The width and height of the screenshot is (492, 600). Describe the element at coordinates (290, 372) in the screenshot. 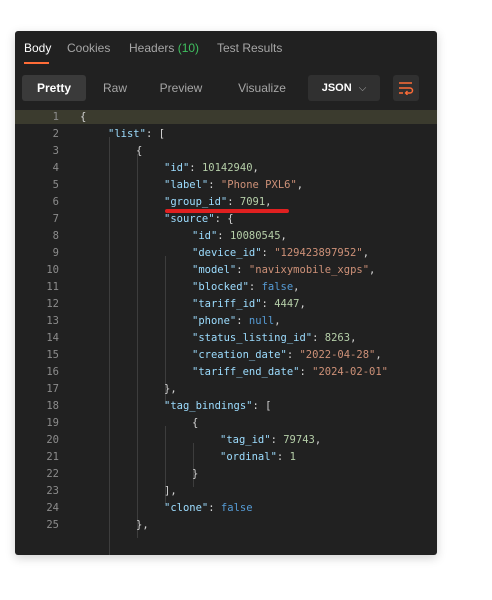

I see `code-text: "tariff_end_date": "2024-02-01"` at that location.